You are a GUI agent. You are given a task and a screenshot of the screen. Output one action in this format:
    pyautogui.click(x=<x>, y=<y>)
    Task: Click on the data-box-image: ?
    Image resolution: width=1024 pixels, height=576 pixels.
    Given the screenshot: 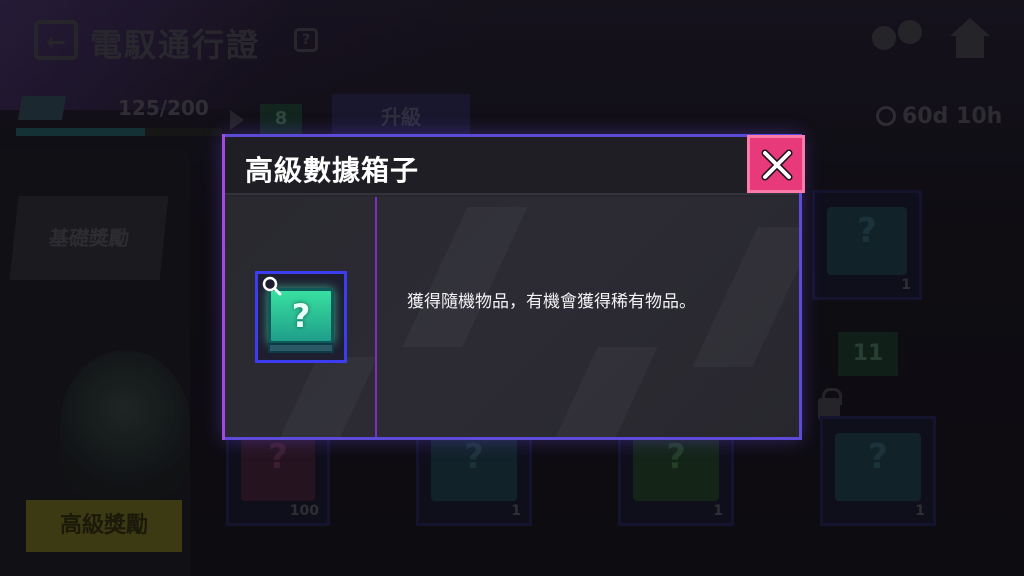 What is the action you would take?
    pyautogui.click(x=301, y=320)
    